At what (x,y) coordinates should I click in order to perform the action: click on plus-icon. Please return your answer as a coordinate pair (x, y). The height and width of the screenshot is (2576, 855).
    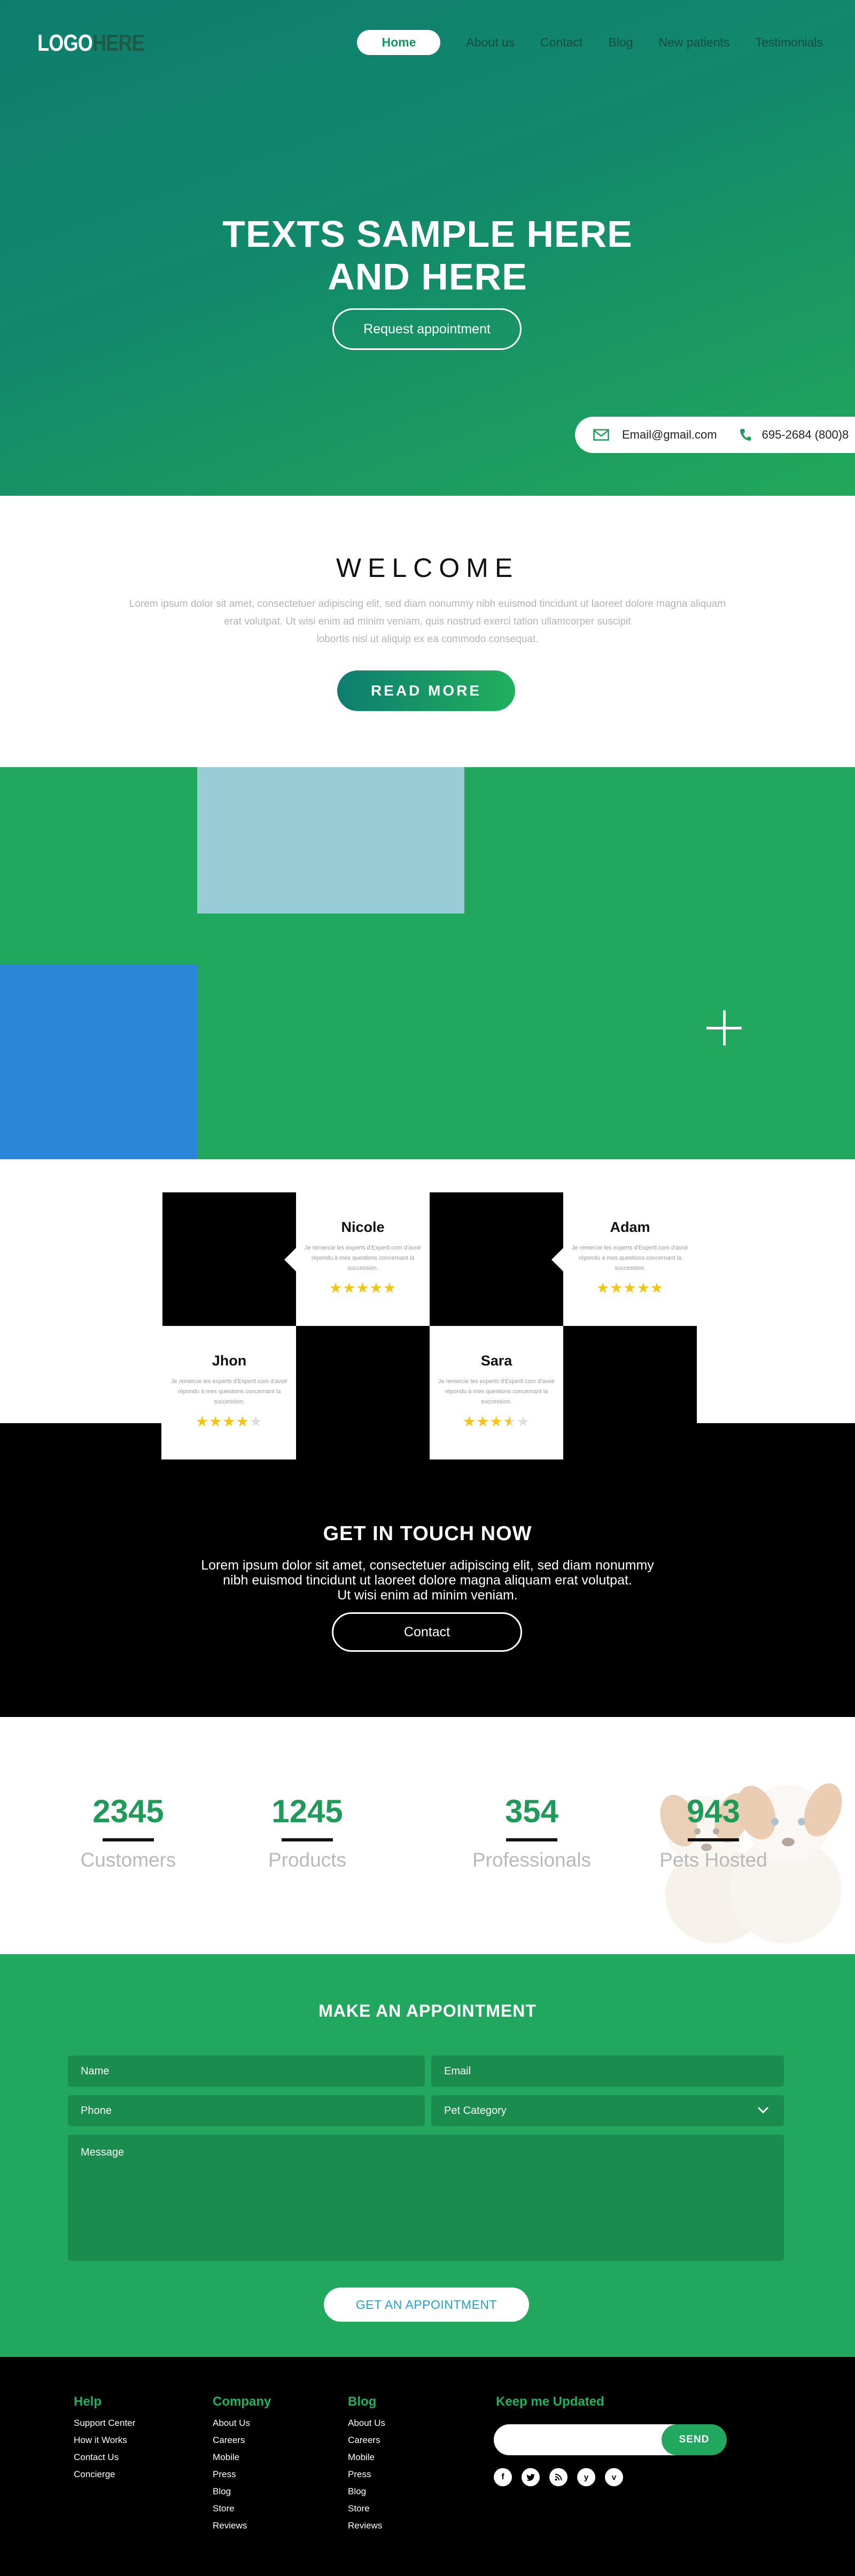
    Looking at the image, I should click on (724, 1027).